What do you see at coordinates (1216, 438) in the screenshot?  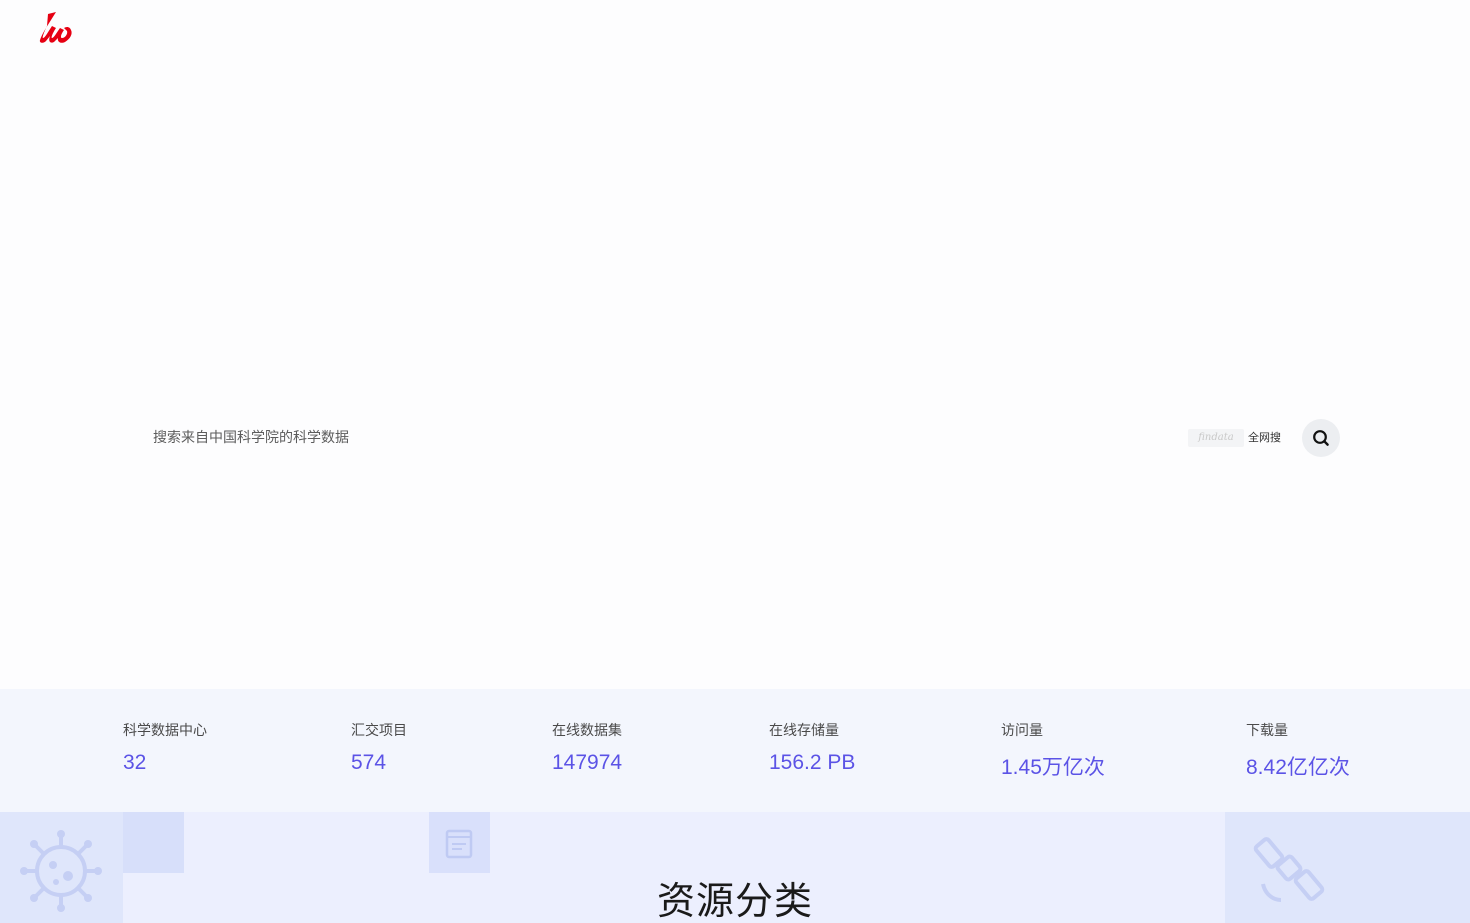 I see `findata-badge: findata` at bounding box center [1216, 438].